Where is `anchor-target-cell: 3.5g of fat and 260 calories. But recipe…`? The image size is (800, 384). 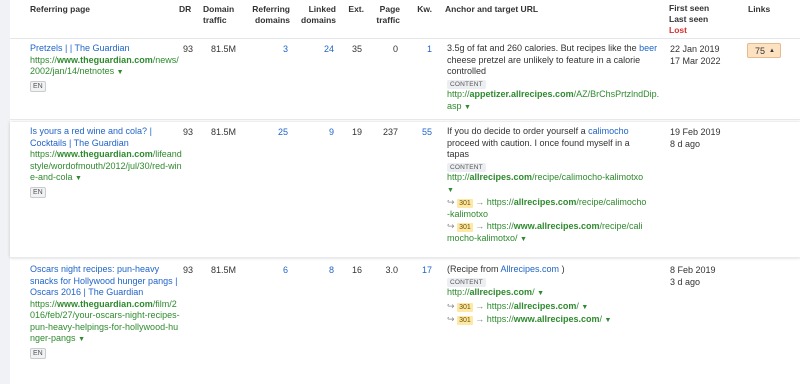
anchor-target-cell: 3.5g of fat and 260 calories. But recipe… is located at coordinates (554, 78).